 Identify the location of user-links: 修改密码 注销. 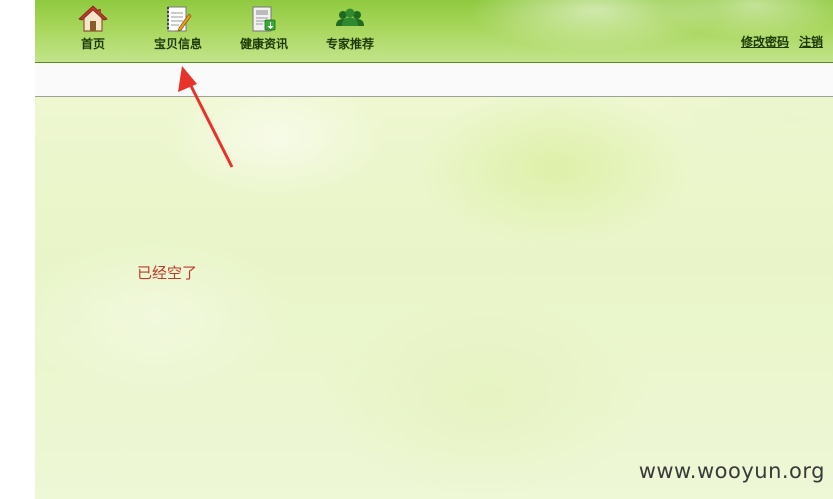
(782, 41).